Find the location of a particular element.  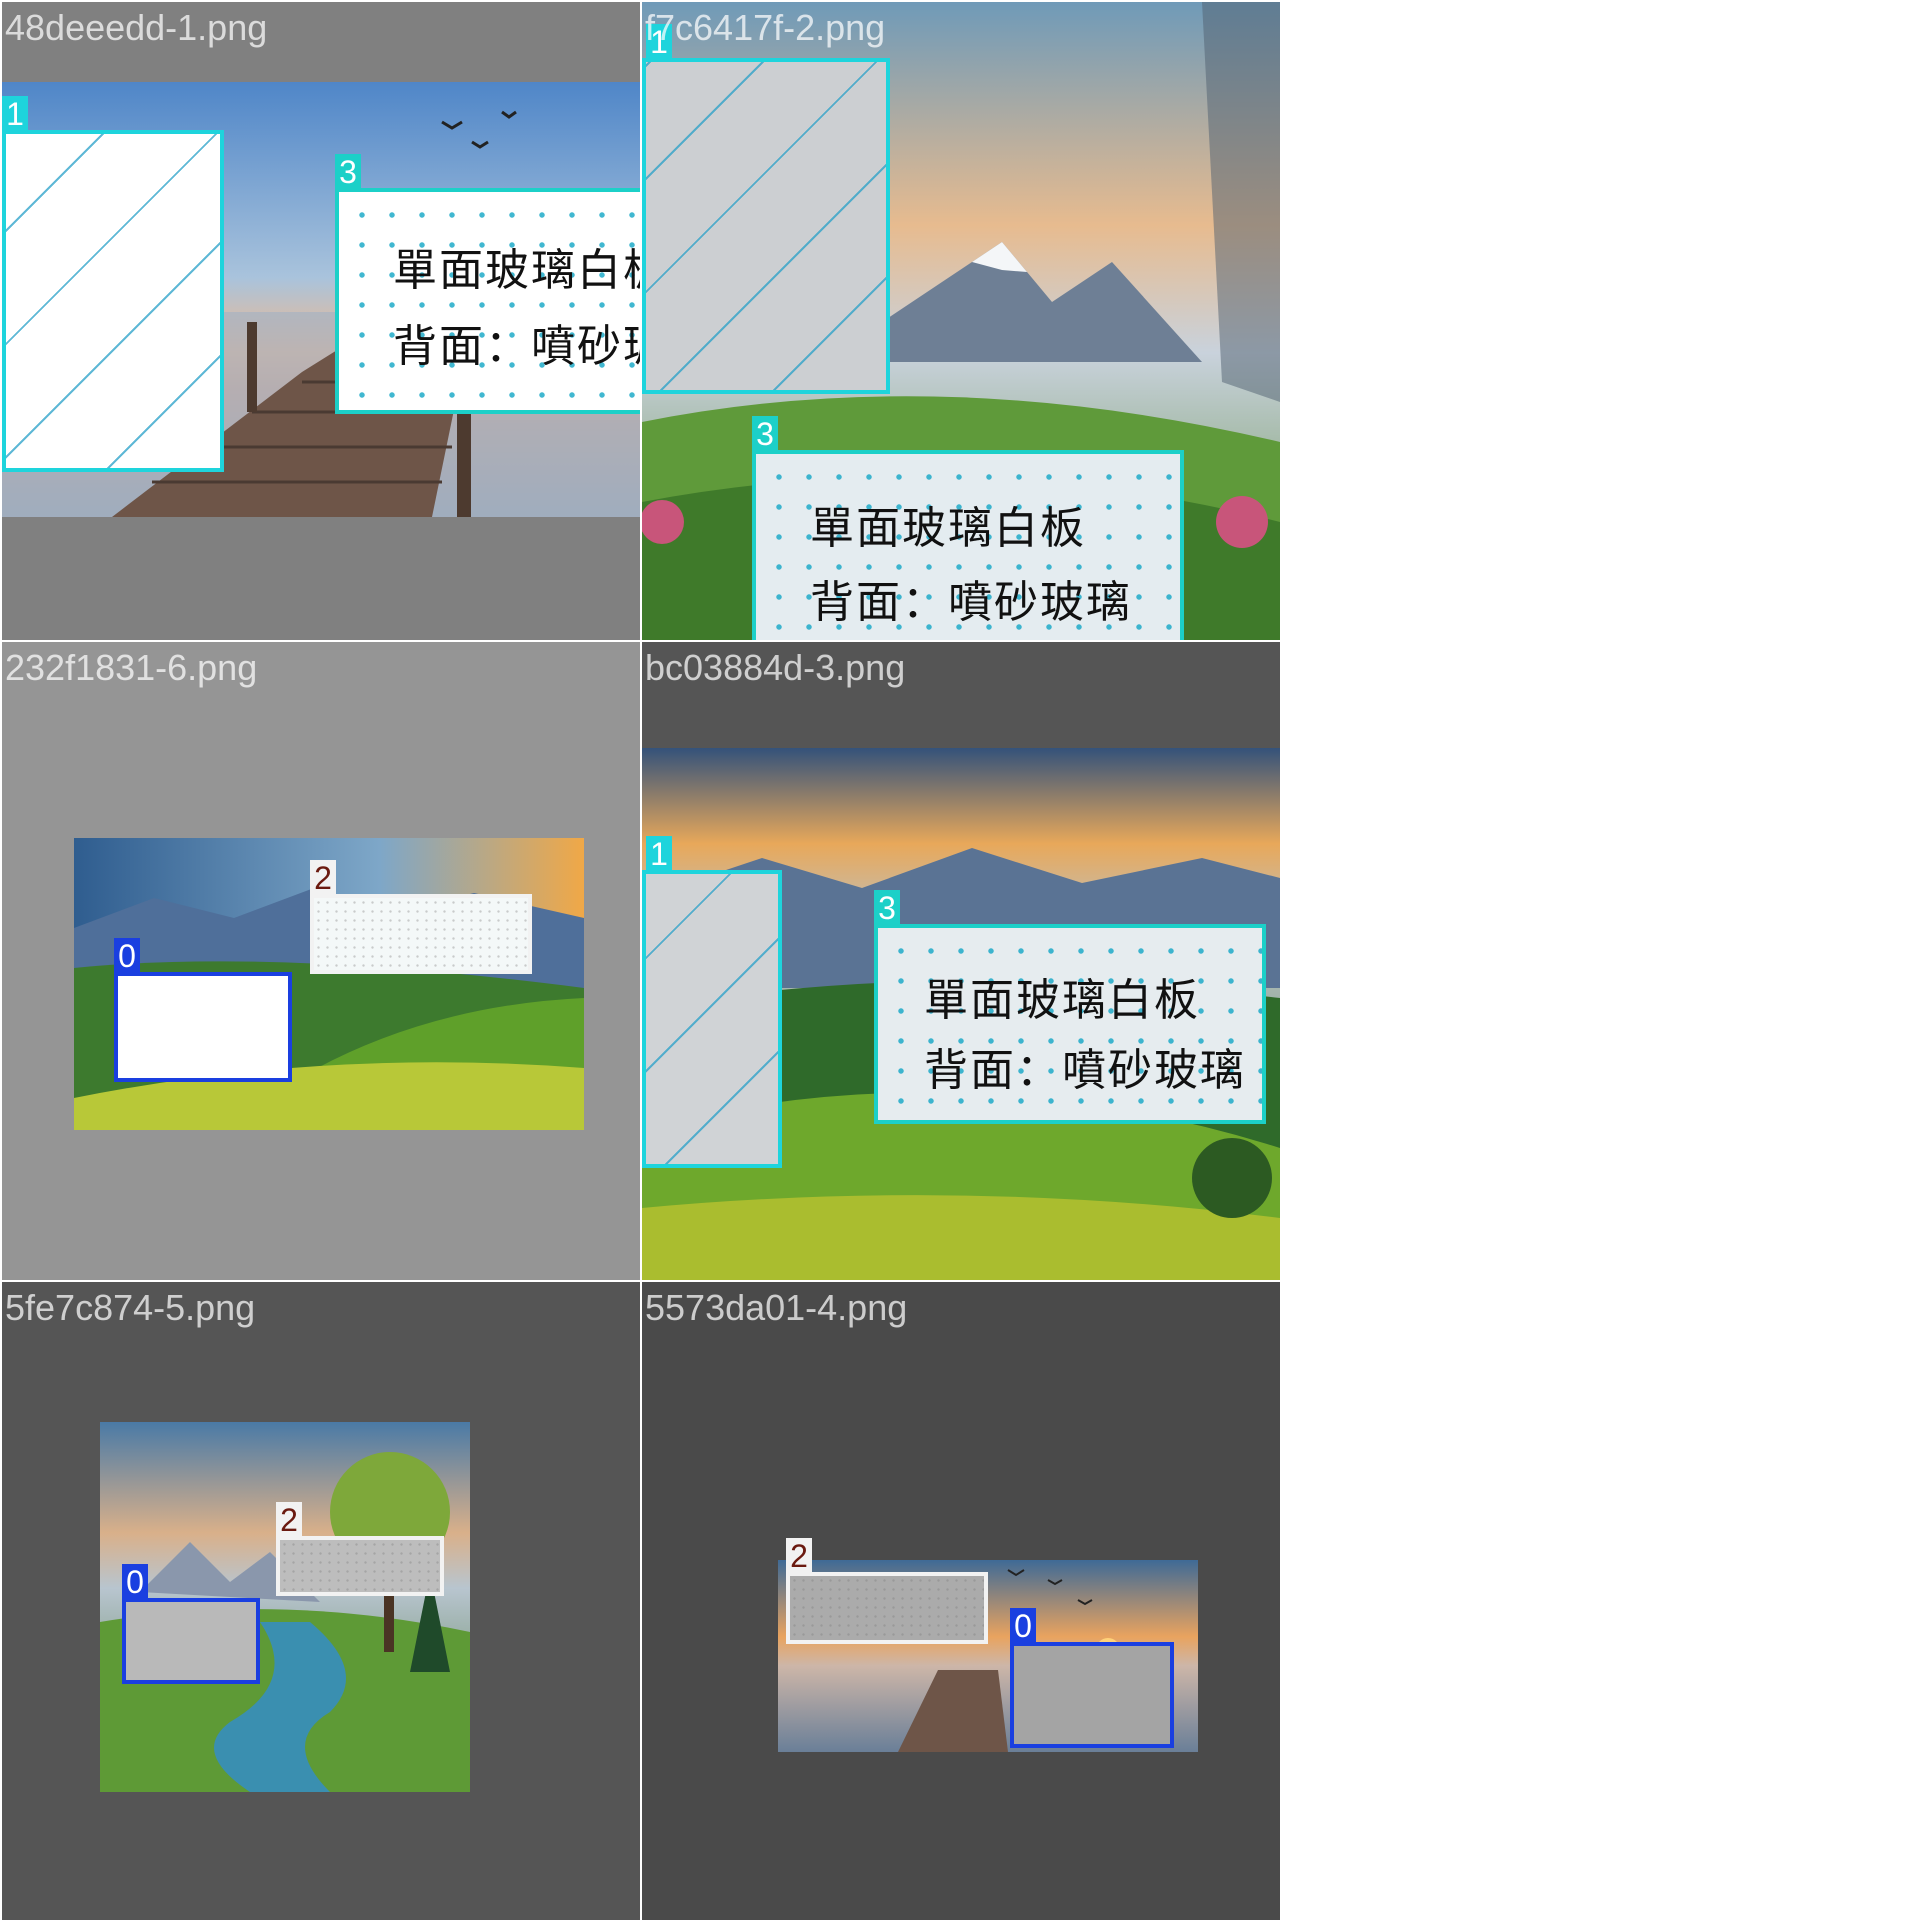

tile-5: 5fe7c874-5.png 2 0 is located at coordinates (321, 1601).